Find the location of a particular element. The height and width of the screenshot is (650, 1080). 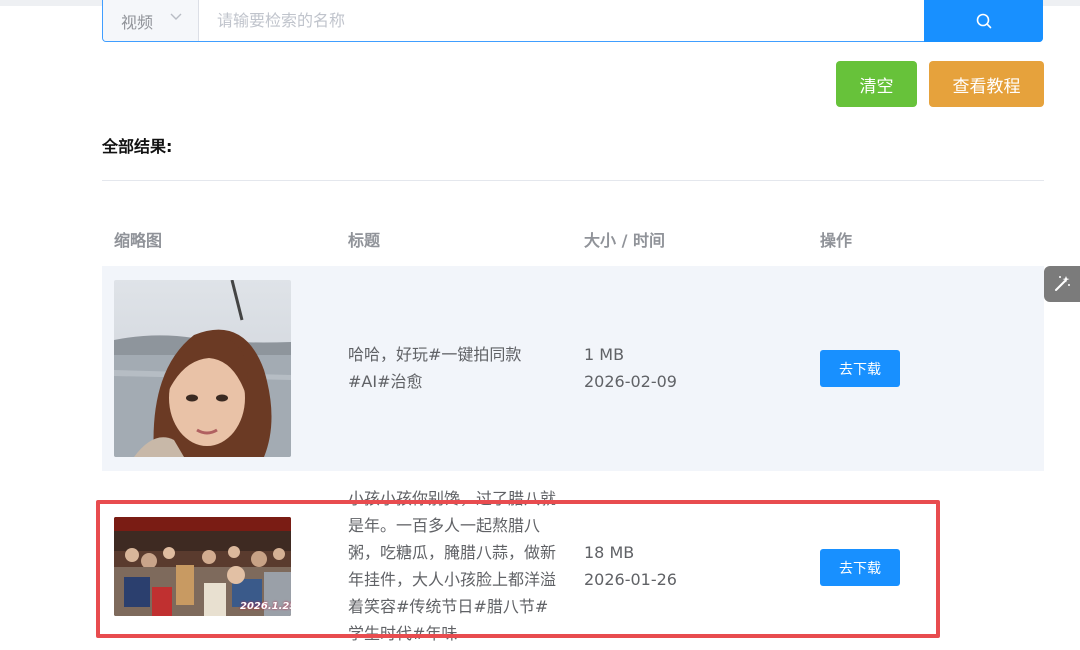

search-button is located at coordinates (983, 21).